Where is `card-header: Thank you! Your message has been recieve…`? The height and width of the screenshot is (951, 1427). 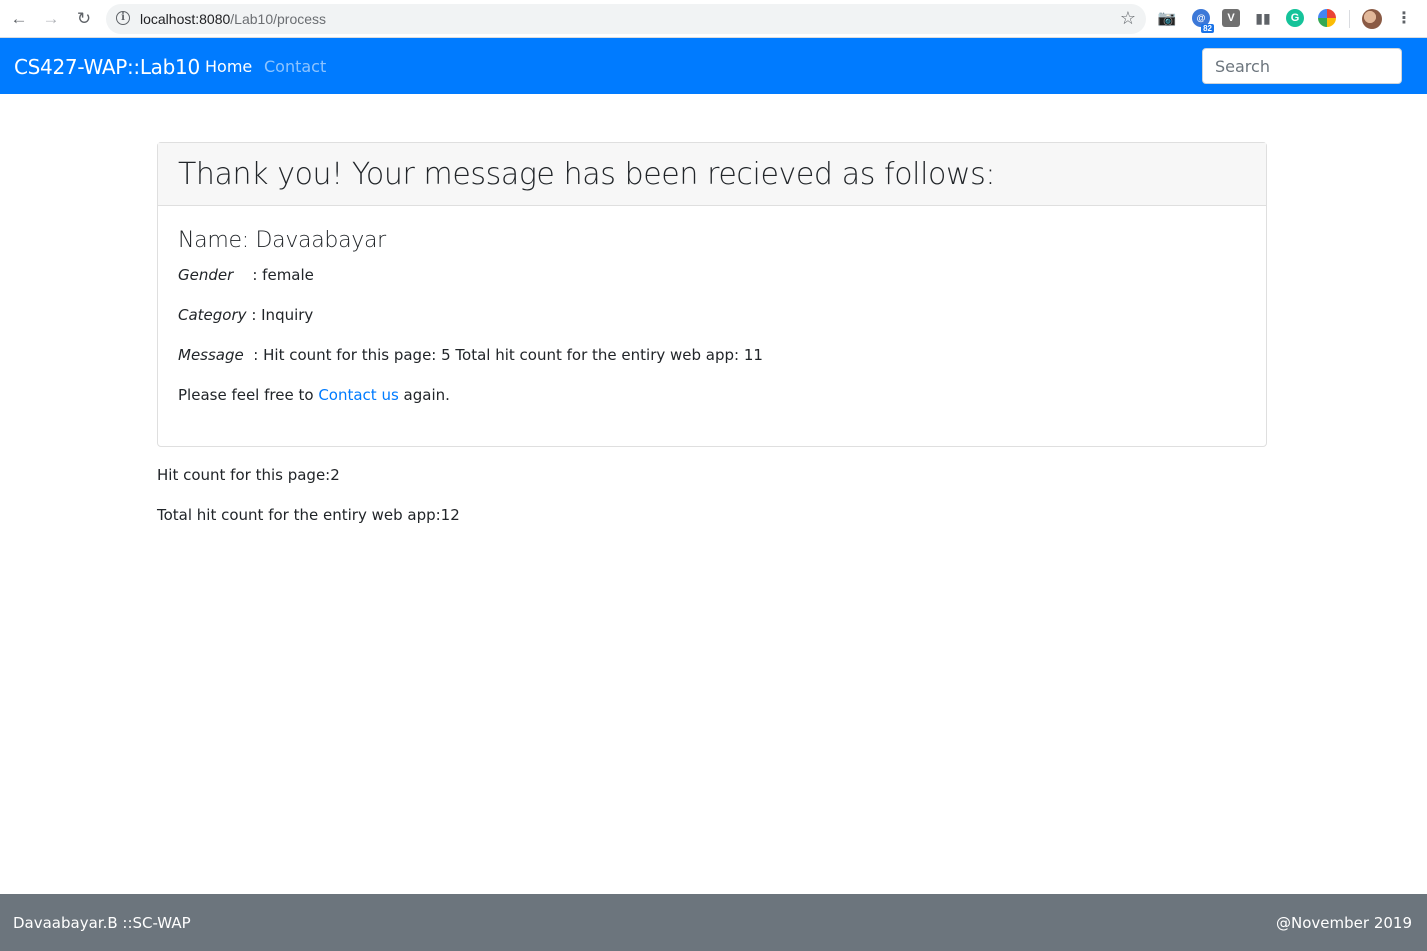 card-header: Thank you! Your message has been recieve… is located at coordinates (712, 174).